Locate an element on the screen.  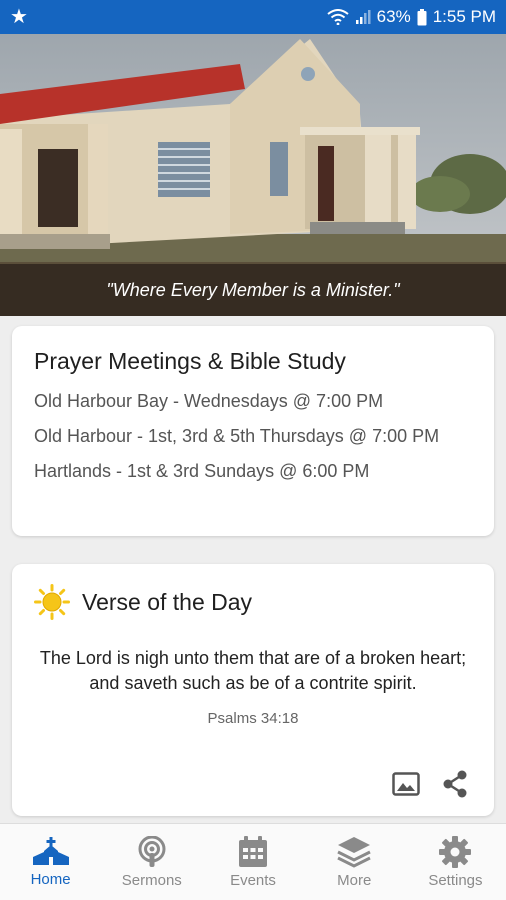
signal-icon is located at coordinates (363, 17).